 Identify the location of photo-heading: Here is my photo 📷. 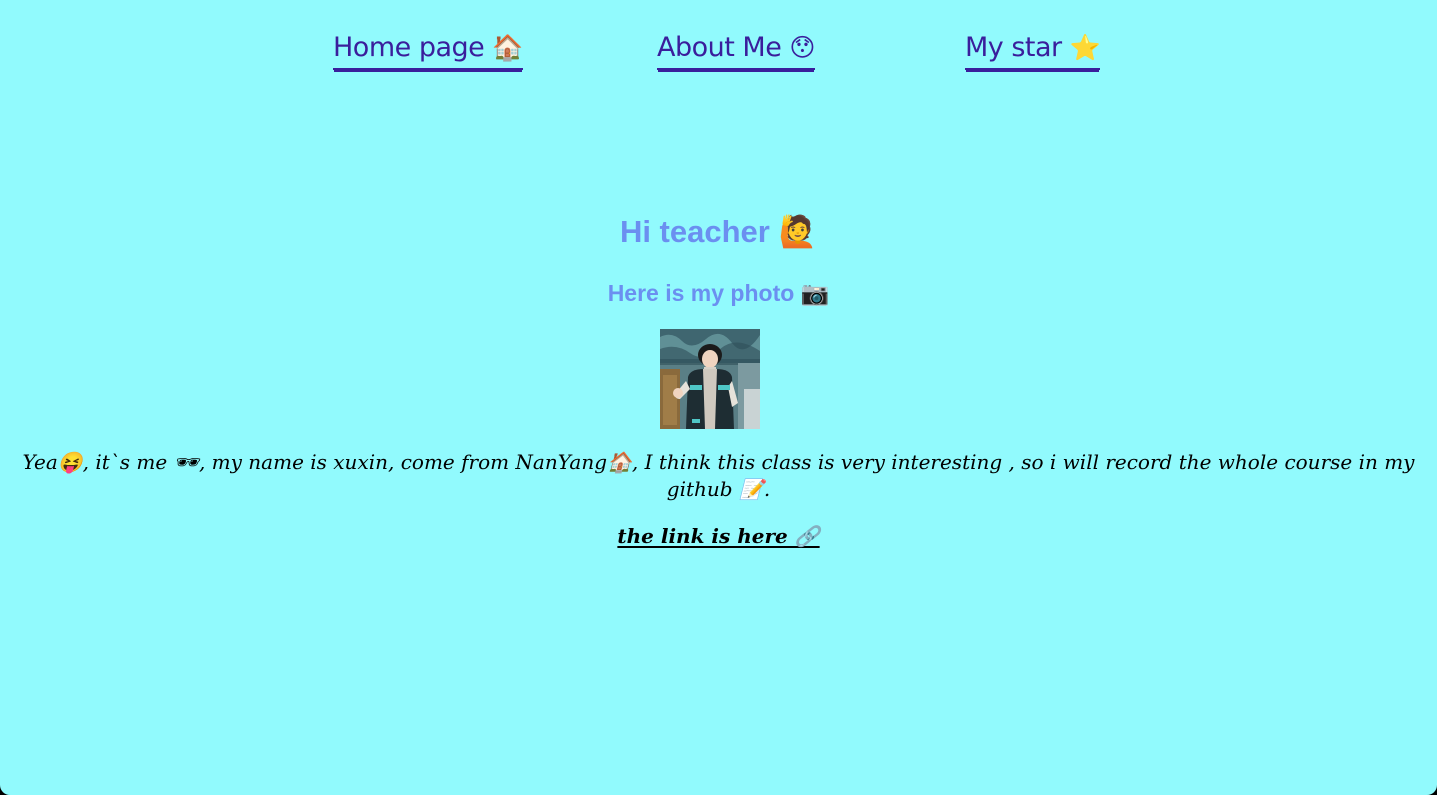
(718, 293).